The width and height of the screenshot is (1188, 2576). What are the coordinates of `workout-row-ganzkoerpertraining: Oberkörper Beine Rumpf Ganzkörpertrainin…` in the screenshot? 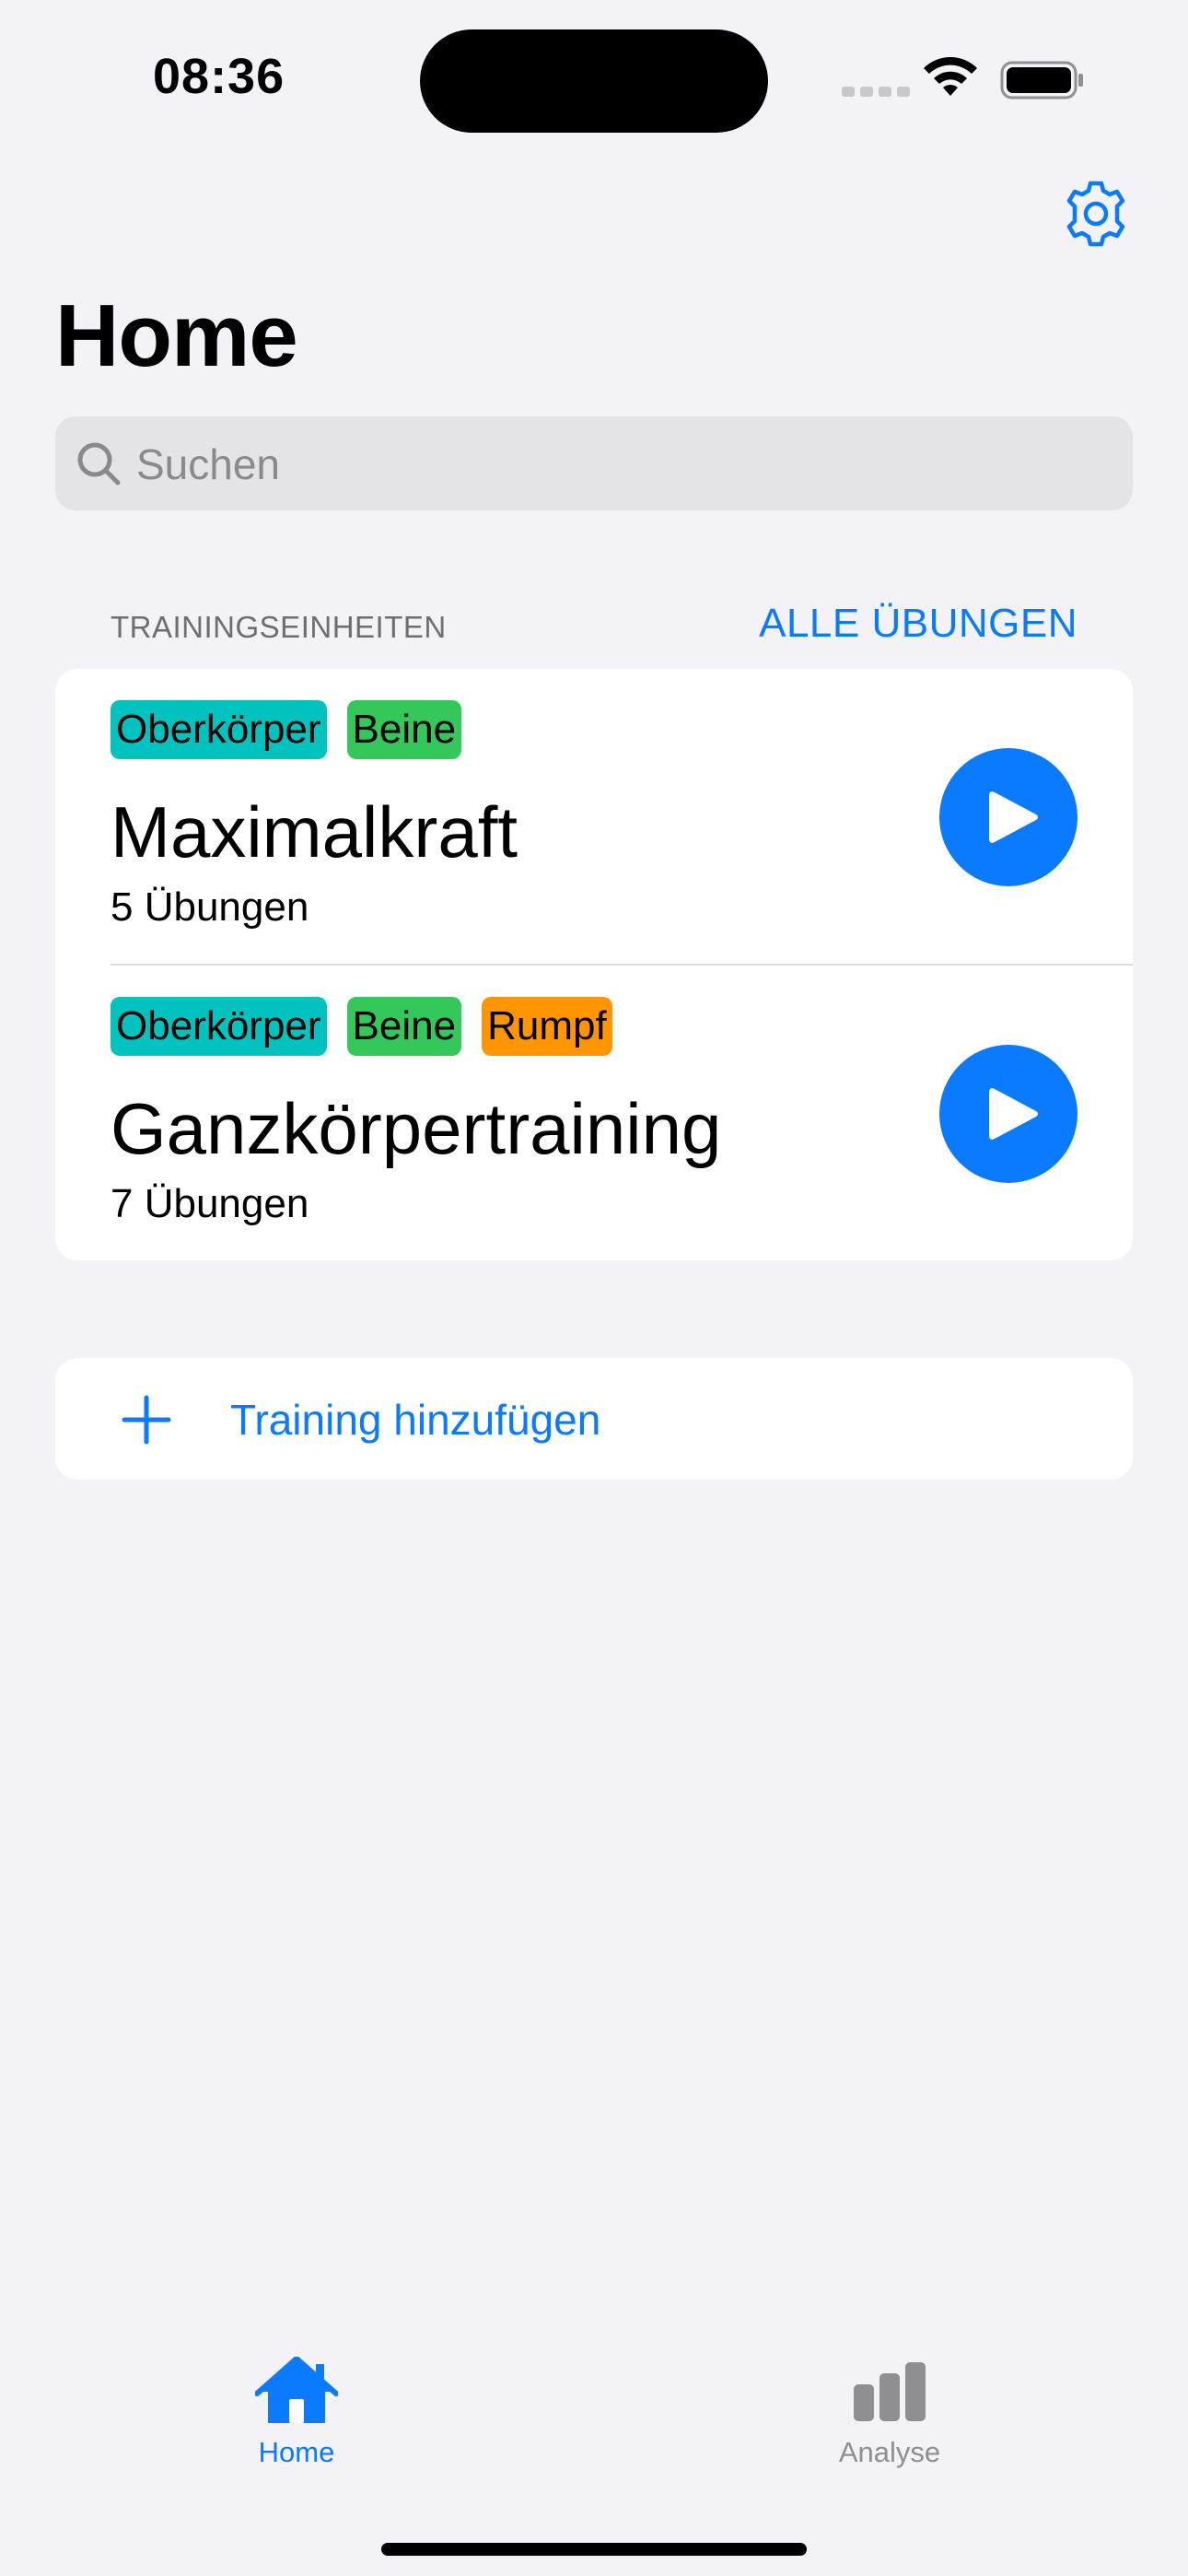 It's located at (594, 1113).